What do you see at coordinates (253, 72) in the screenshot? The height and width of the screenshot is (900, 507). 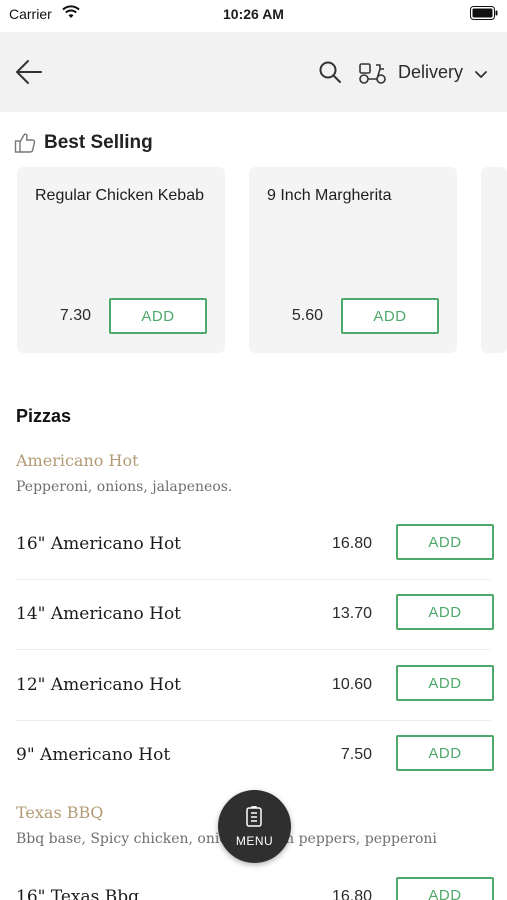 I see `top-nav-bar: Delivery` at bounding box center [253, 72].